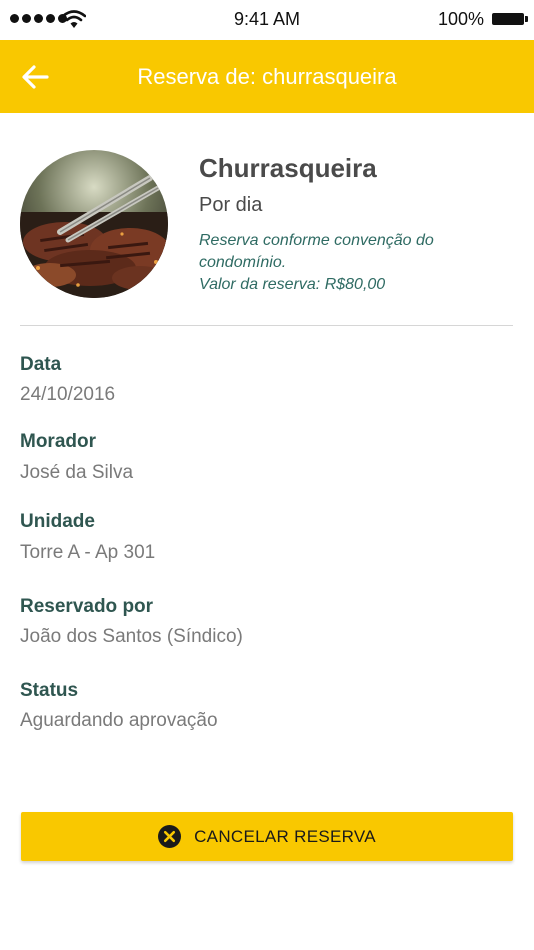 The height and width of the screenshot is (950, 534). I want to click on page-title: Reserva de: churrasqueira, so click(267, 76).